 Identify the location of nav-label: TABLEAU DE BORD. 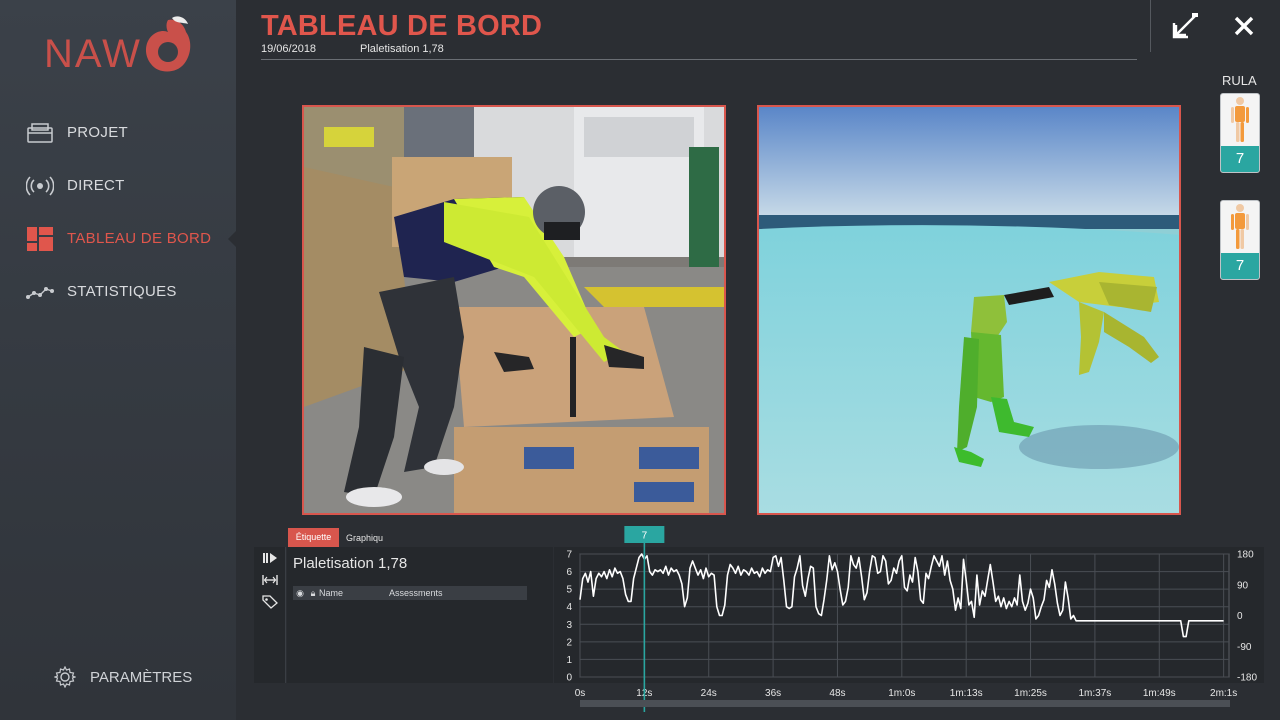
(139, 238).